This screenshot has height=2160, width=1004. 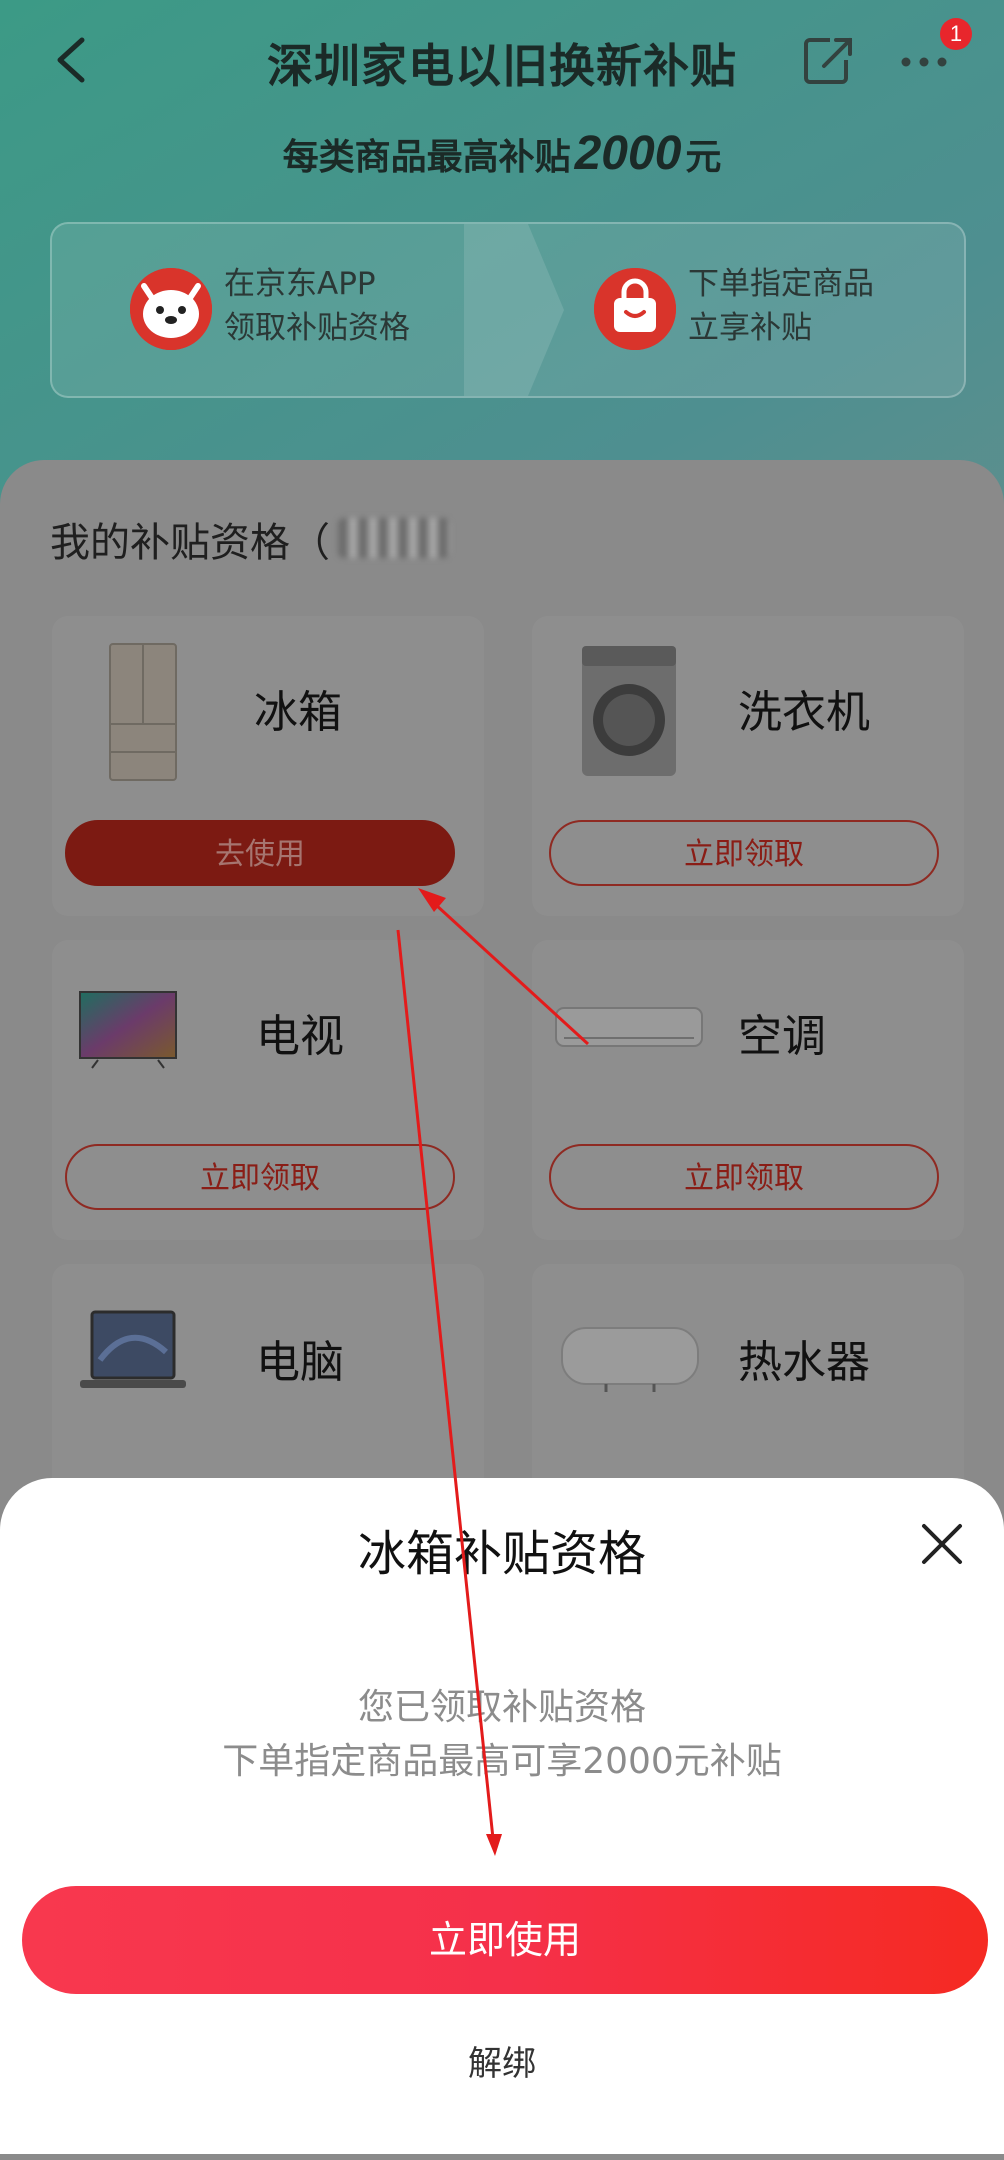 What do you see at coordinates (514, 310) in the screenshot?
I see `step-arrow-icon` at bounding box center [514, 310].